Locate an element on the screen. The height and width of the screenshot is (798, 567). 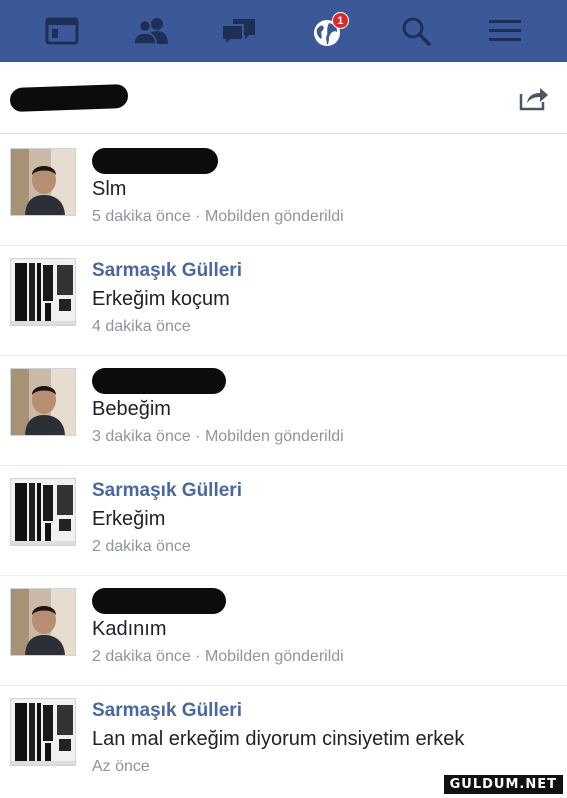
search-icon is located at coordinates (416, 31).